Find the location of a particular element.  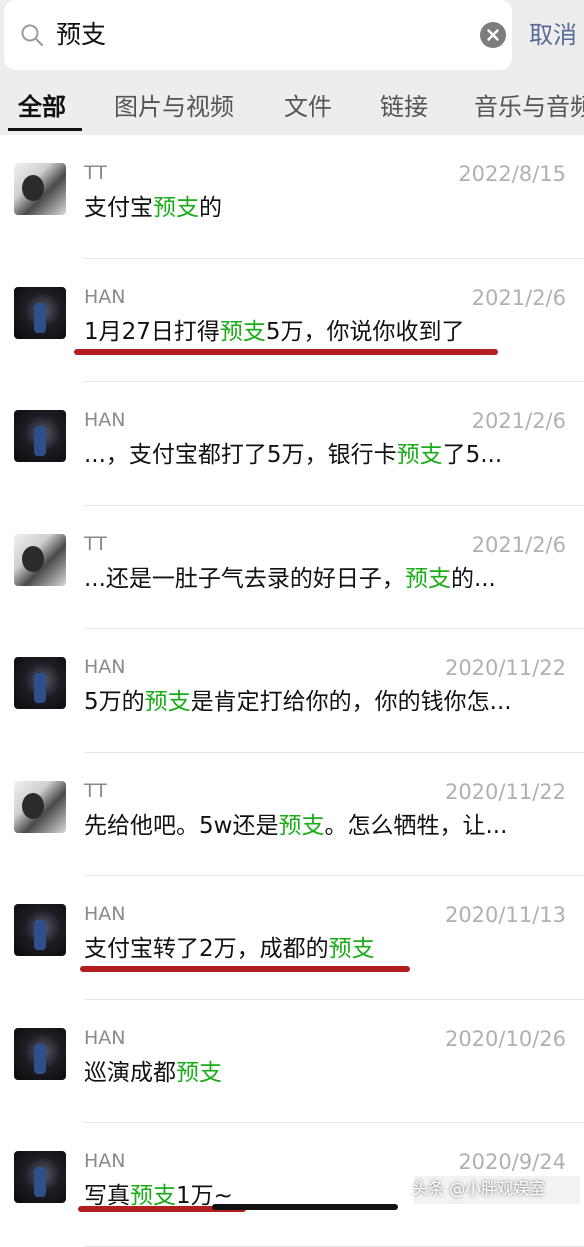

tab-audio: 音乐与音频 is located at coordinates (529, 107).